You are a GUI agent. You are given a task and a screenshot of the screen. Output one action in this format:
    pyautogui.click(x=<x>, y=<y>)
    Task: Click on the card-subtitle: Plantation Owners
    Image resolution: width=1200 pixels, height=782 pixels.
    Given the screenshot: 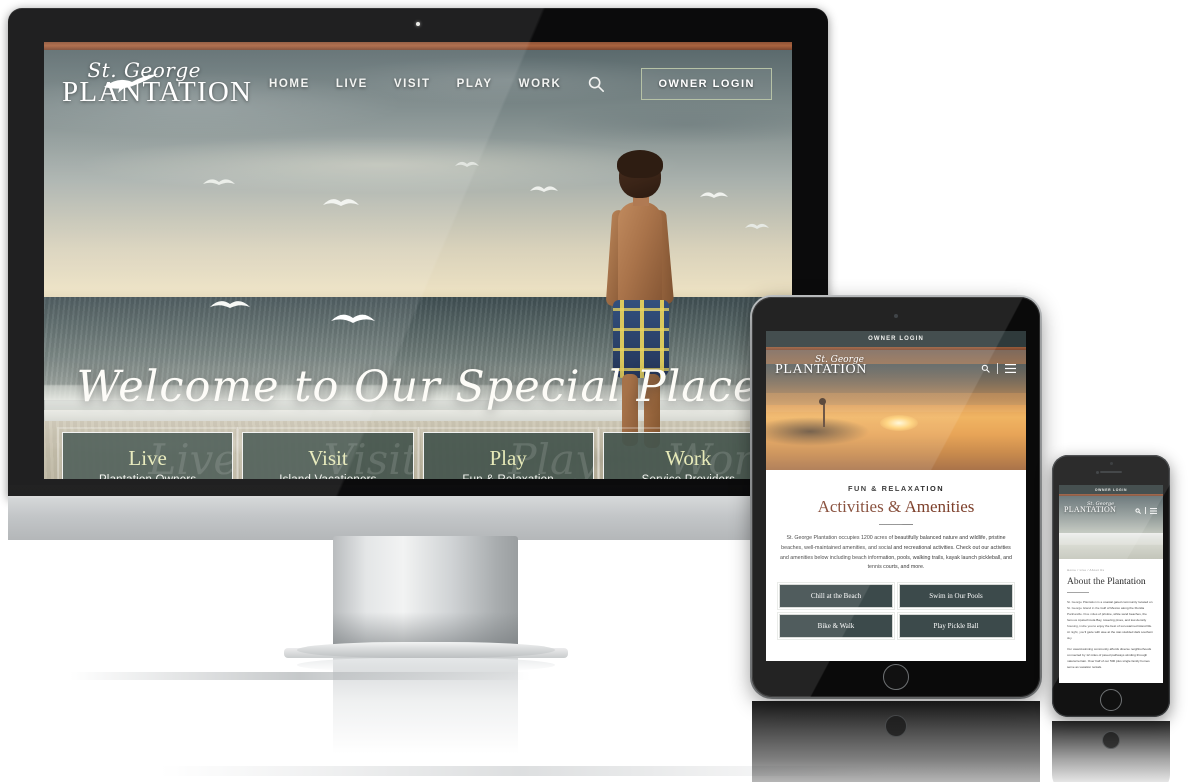 What is the action you would take?
    pyautogui.click(x=147, y=476)
    